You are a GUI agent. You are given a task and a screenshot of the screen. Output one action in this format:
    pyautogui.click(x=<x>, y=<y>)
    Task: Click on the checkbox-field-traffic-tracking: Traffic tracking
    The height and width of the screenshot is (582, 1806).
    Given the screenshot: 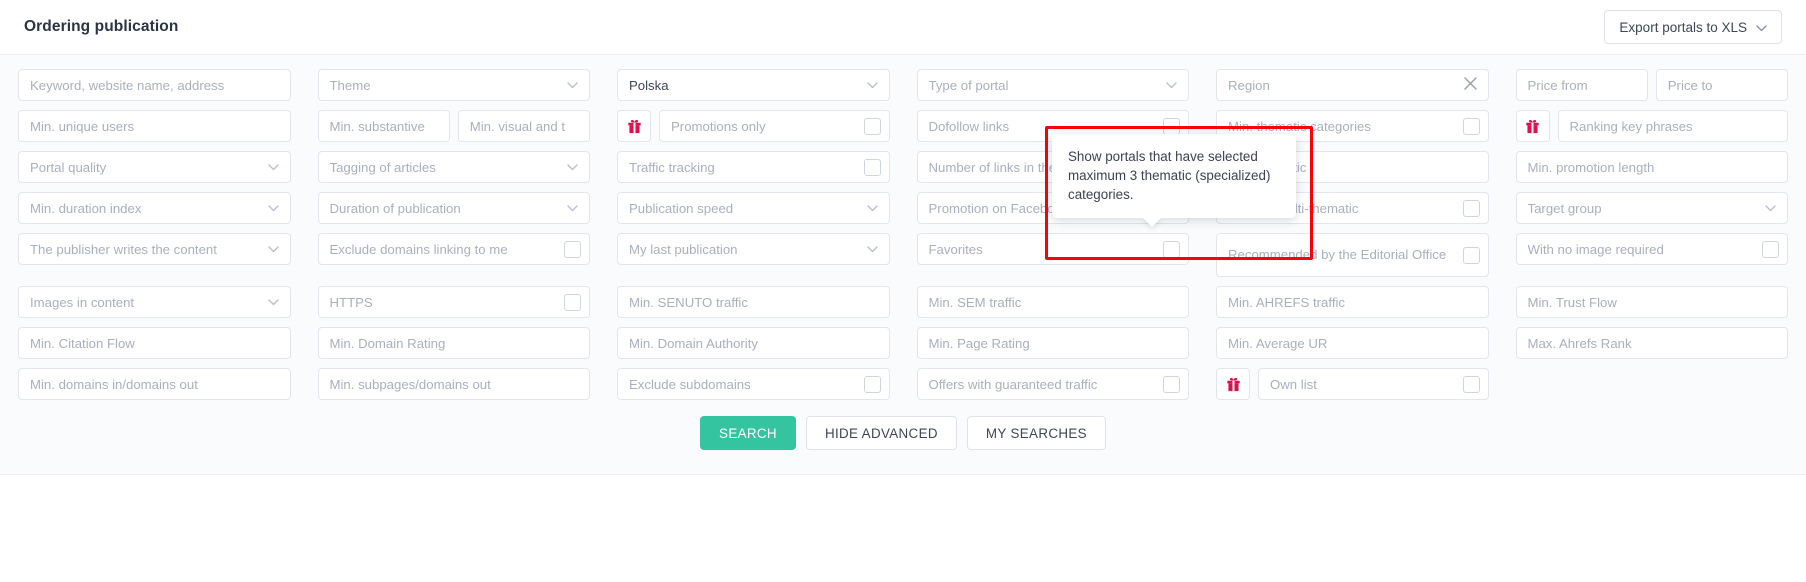 What is the action you would take?
    pyautogui.click(x=753, y=167)
    